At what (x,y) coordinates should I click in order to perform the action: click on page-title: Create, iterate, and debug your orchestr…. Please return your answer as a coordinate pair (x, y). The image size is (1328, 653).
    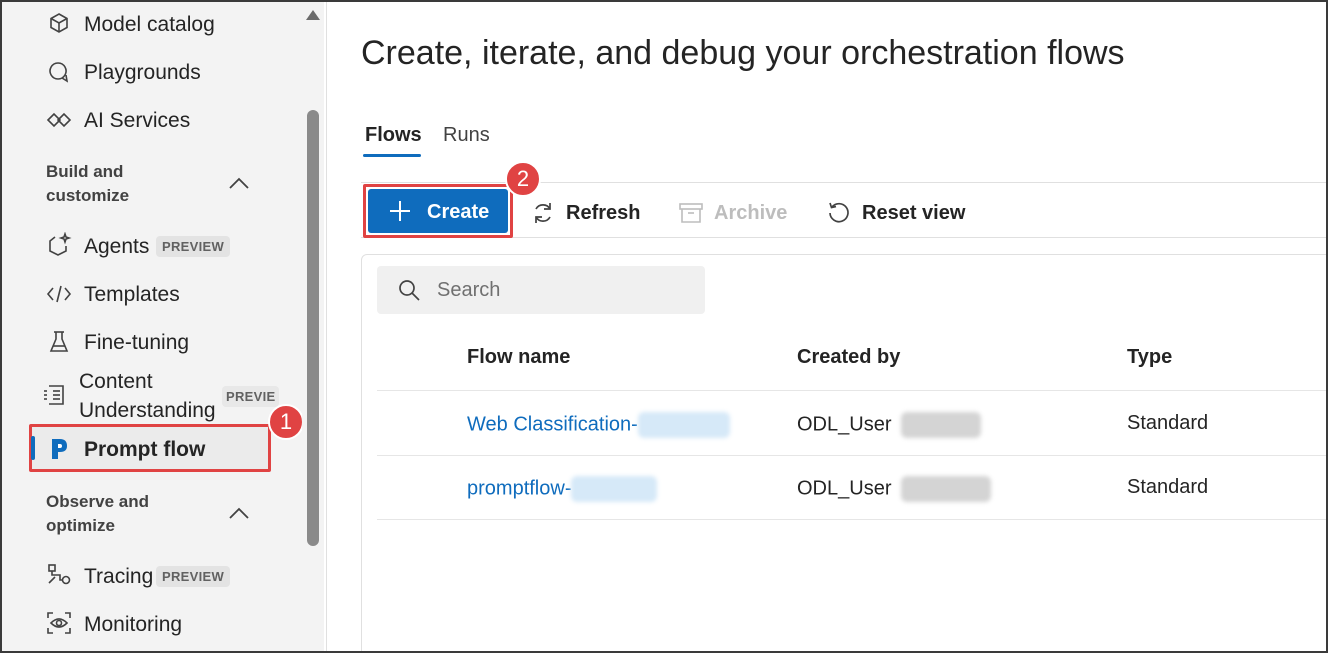
    Looking at the image, I should click on (743, 53).